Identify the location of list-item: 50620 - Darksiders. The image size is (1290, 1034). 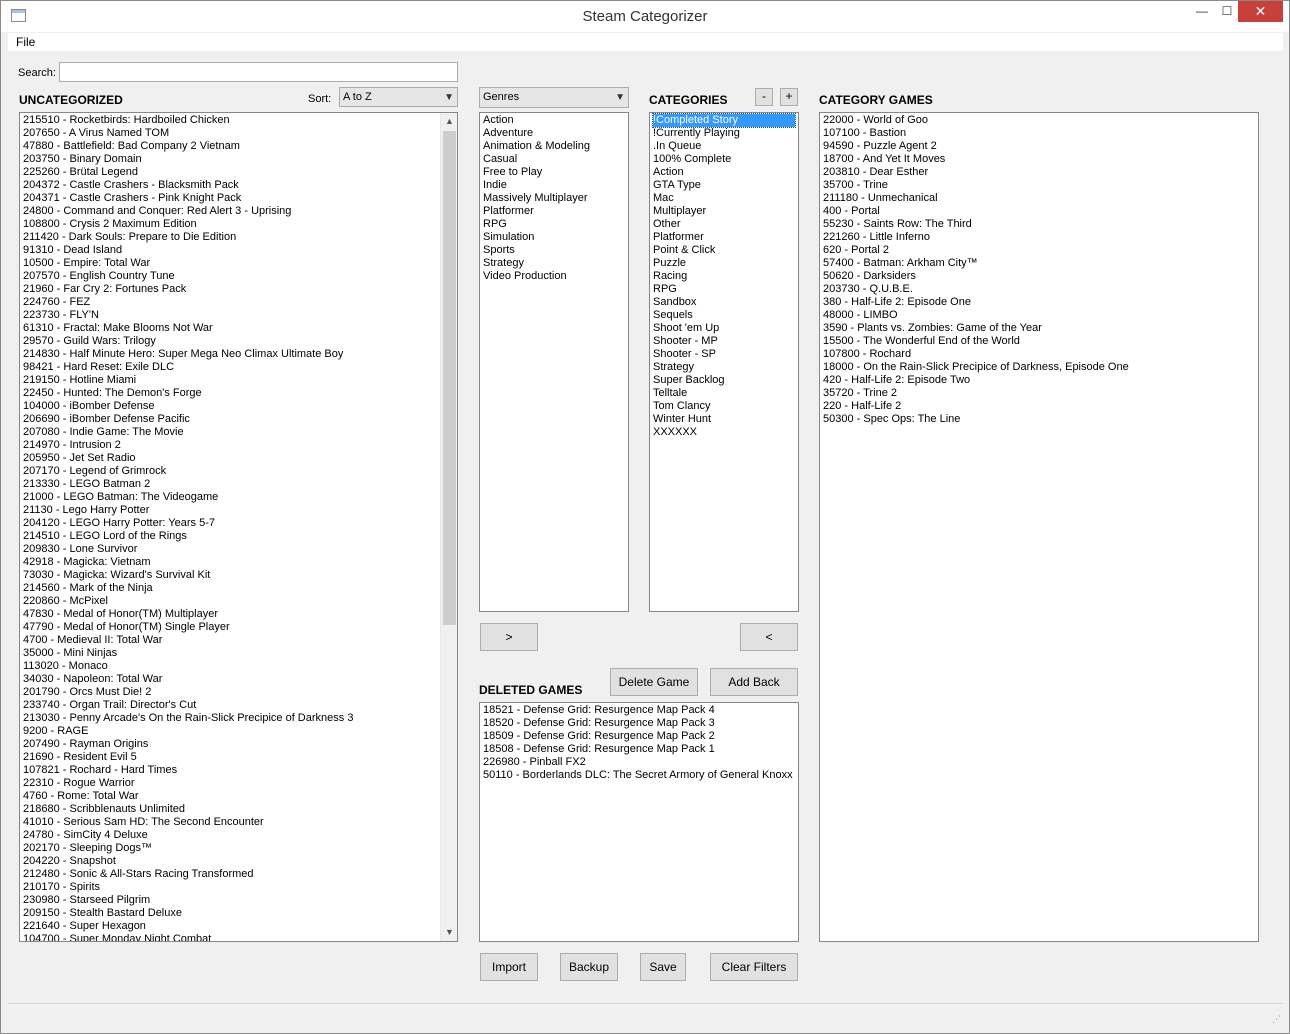
(1039, 276).